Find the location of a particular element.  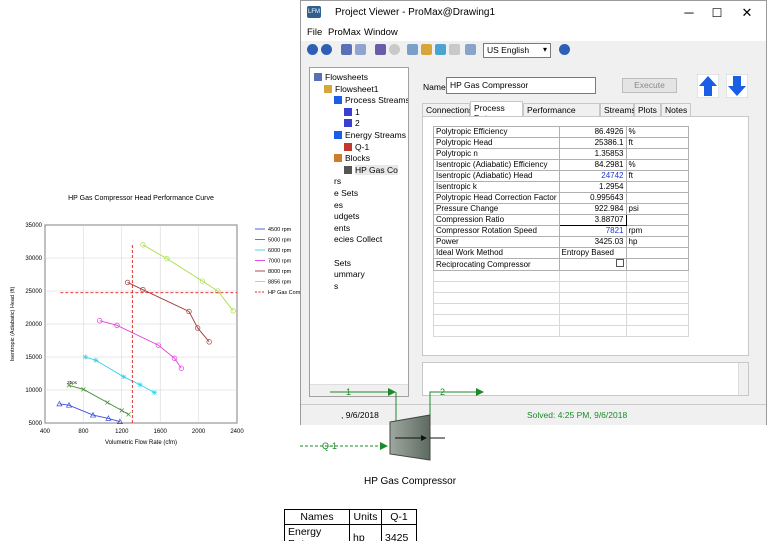

close-button: ✕ is located at coordinates (747, 13).